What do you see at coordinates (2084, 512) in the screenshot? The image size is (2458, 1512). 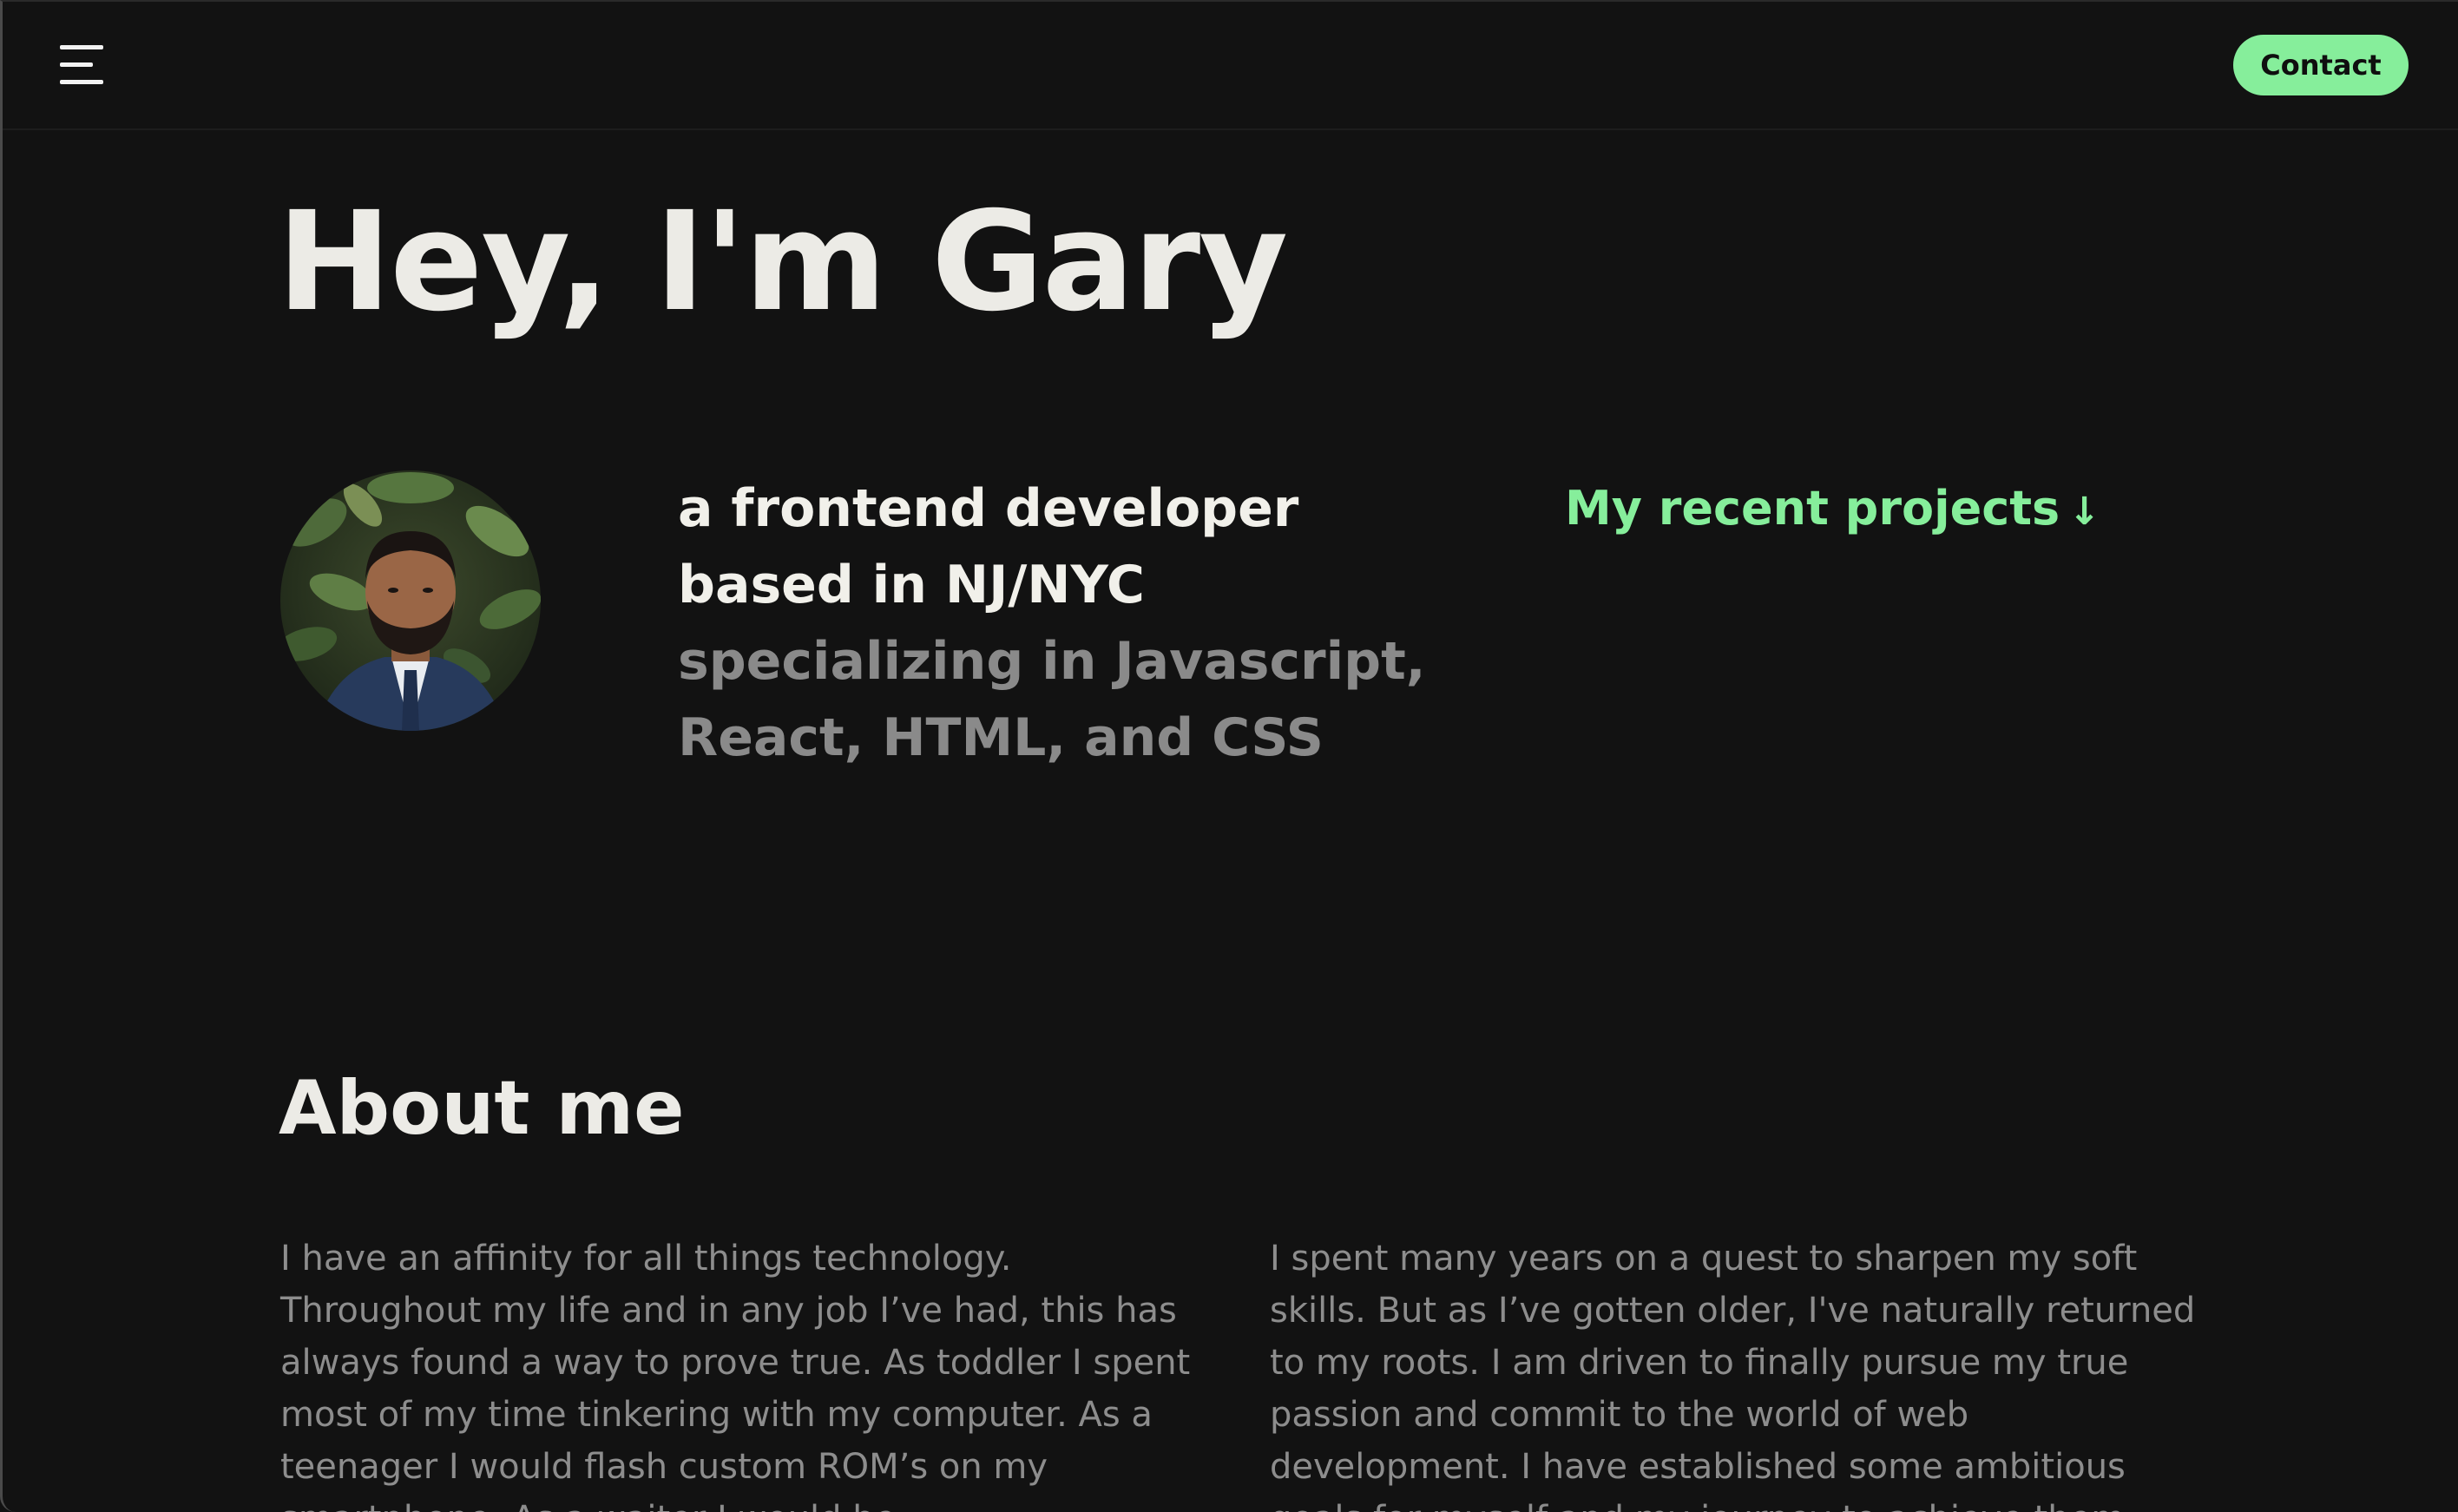 I see `arrow-down-icon: ↓` at bounding box center [2084, 512].